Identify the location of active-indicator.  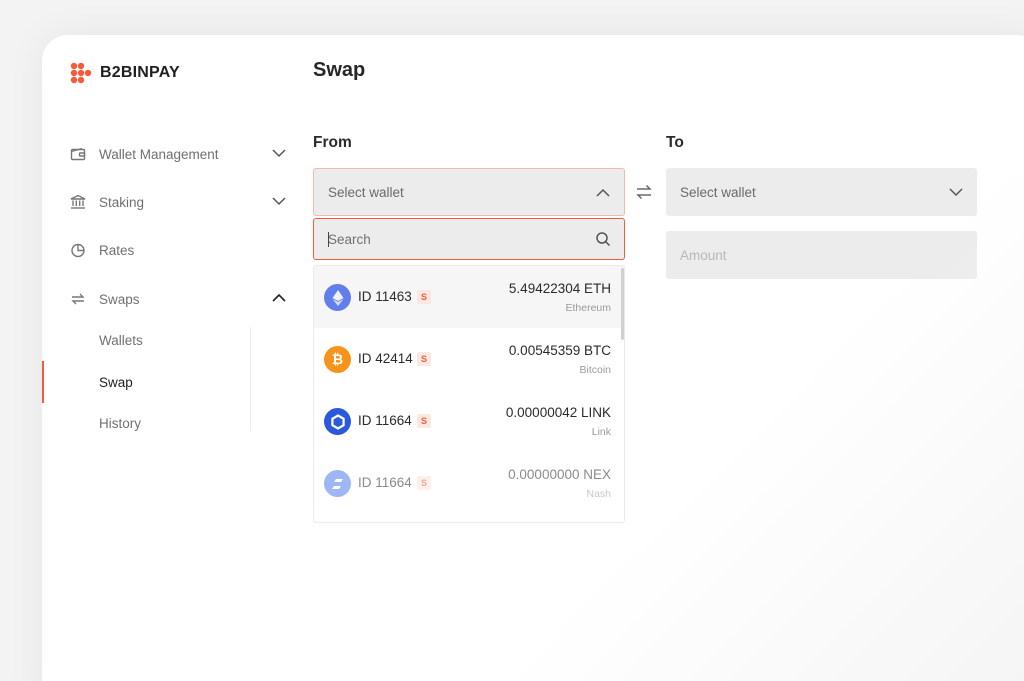
(43, 382).